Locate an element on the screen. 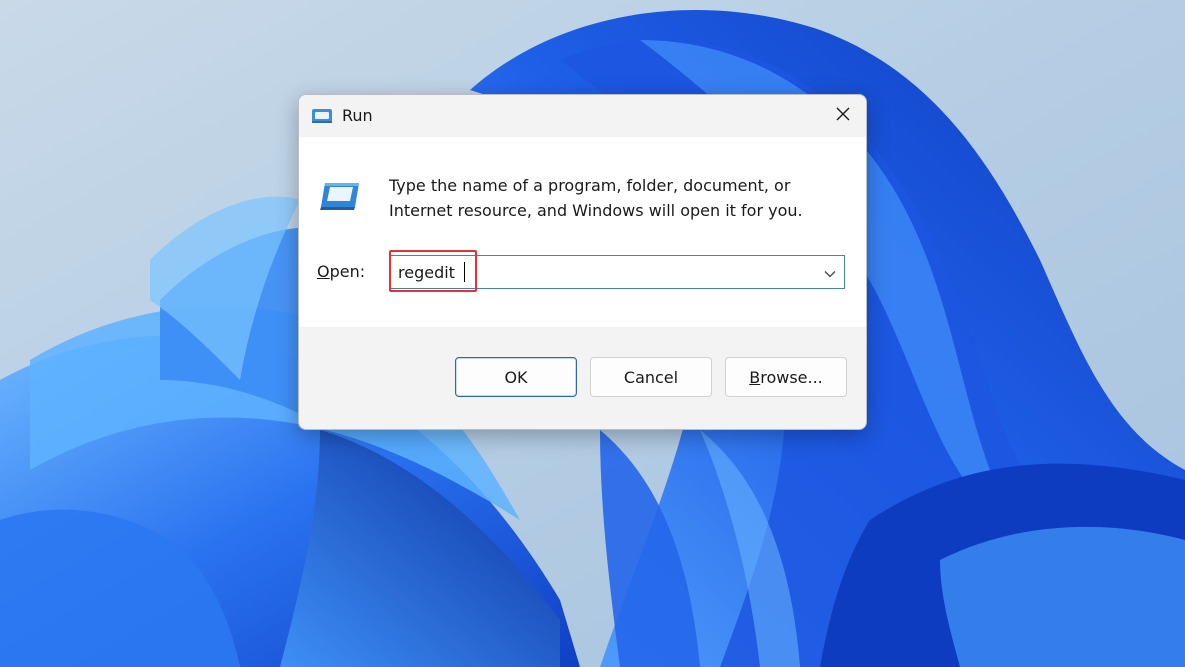  text-caret is located at coordinates (464, 272).